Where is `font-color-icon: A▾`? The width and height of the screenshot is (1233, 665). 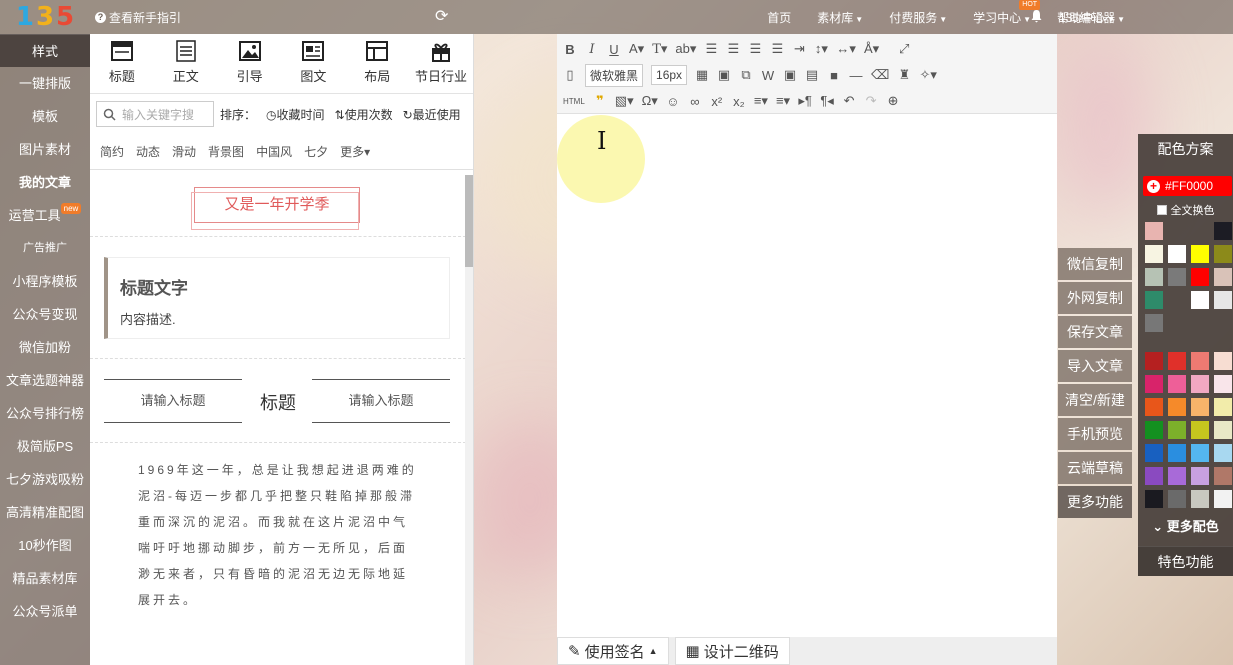
font-color-icon: A▾ is located at coordinates (636, 49).